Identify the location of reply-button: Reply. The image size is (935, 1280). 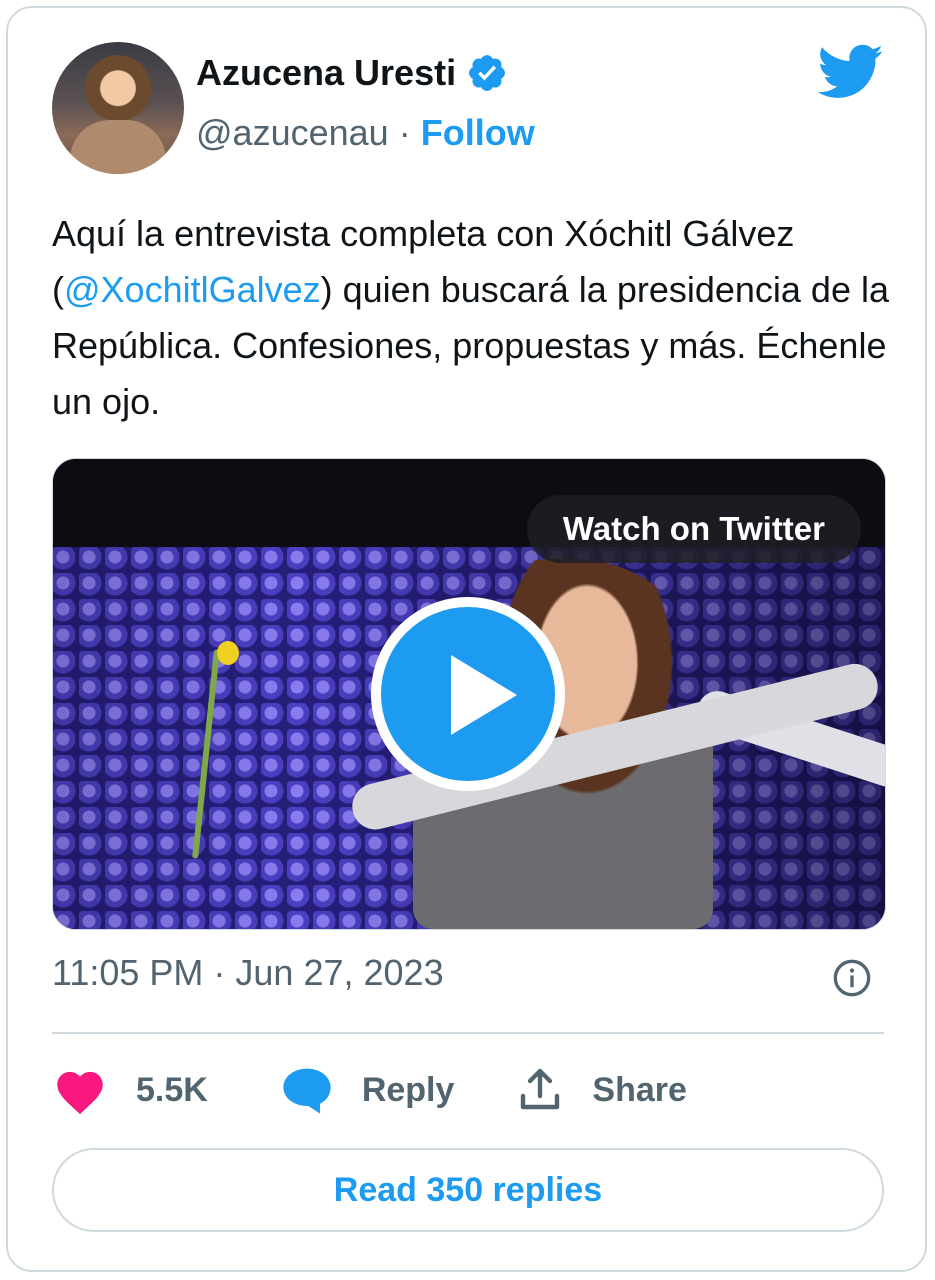
(367, 1090).